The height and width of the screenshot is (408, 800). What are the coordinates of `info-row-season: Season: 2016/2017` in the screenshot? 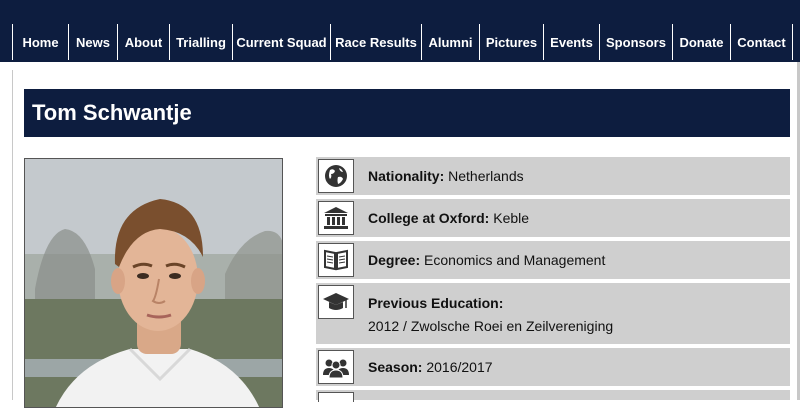 It's located at (553, 367).